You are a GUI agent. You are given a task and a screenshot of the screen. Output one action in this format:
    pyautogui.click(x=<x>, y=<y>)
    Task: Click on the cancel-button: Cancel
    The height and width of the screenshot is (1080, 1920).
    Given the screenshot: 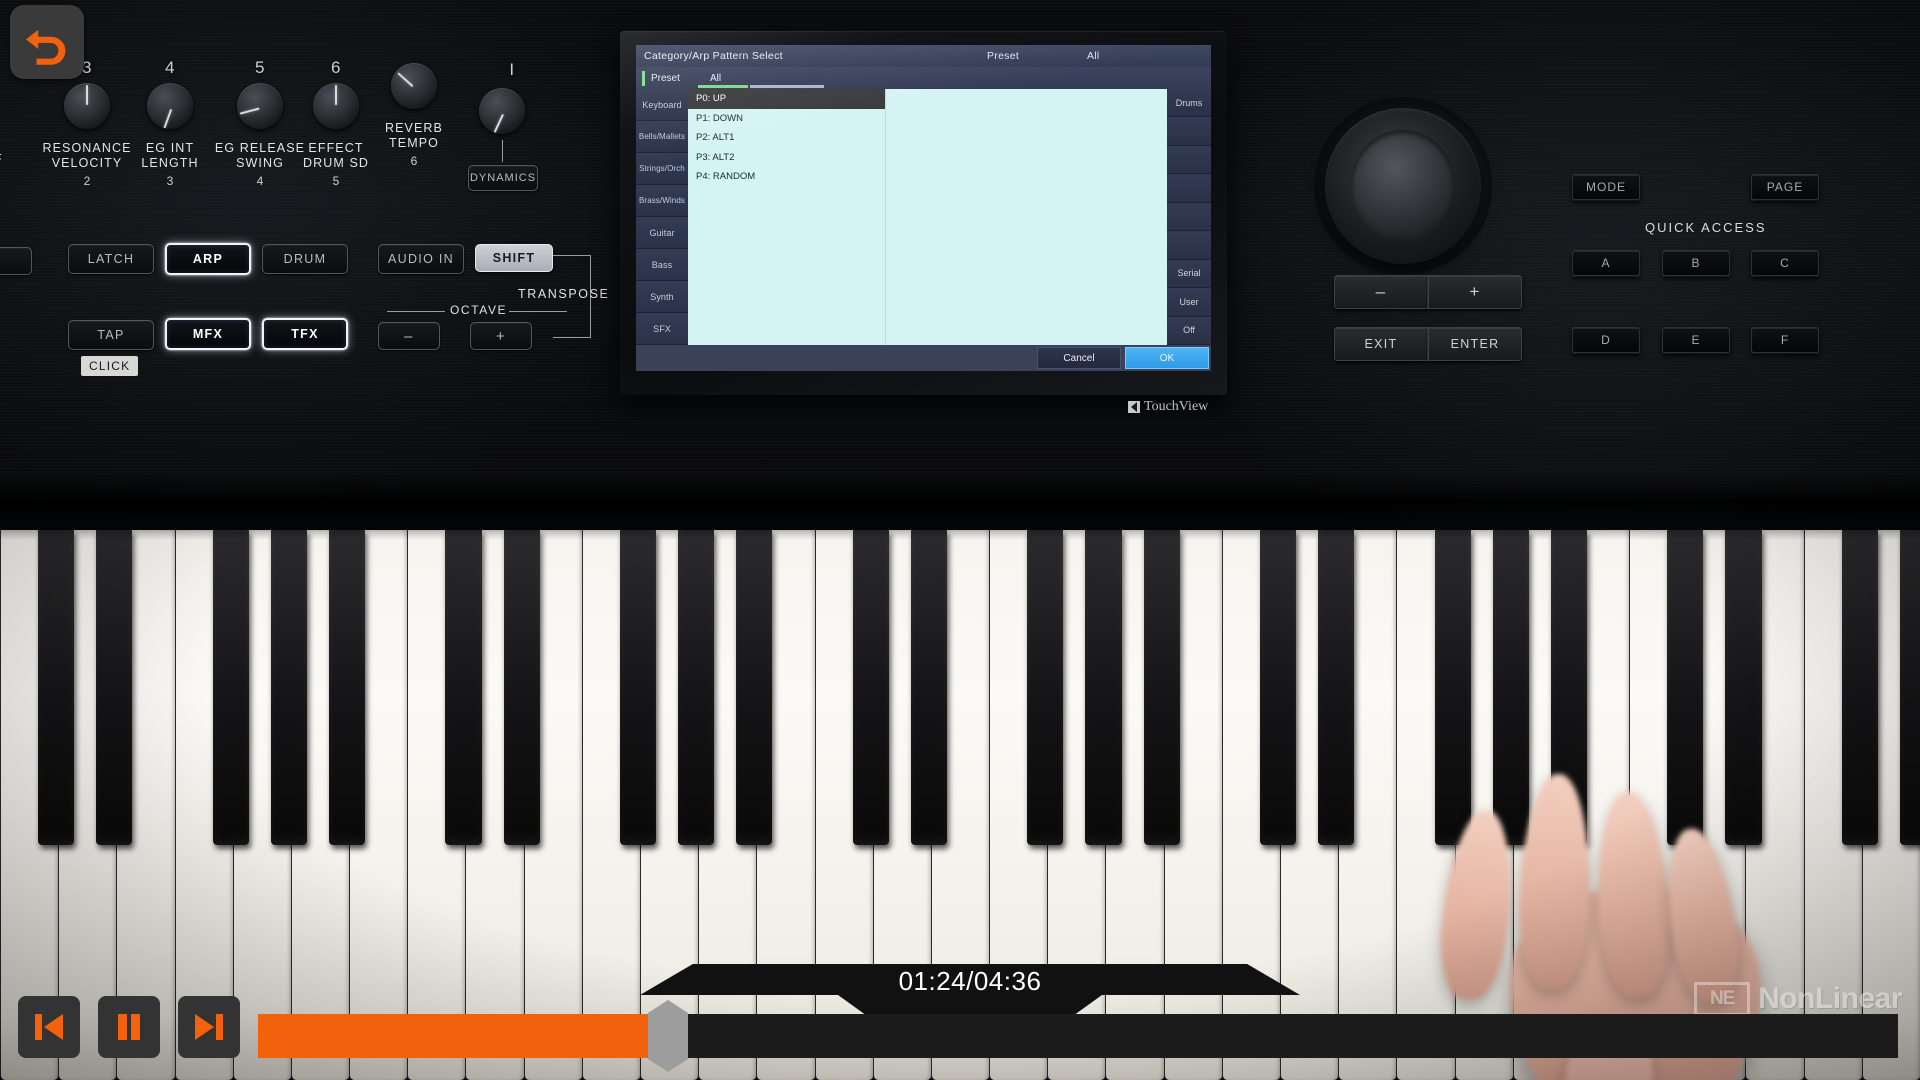 What is the action you would take?
    pyautogui.click(x=1079, y=358)
    